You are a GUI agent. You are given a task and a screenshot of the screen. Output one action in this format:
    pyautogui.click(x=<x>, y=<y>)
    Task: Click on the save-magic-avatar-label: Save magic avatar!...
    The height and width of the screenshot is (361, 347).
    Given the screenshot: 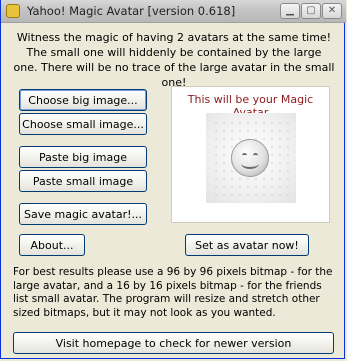 What is the action you would take?
    pyautogui.click(x=82, y=214)
    